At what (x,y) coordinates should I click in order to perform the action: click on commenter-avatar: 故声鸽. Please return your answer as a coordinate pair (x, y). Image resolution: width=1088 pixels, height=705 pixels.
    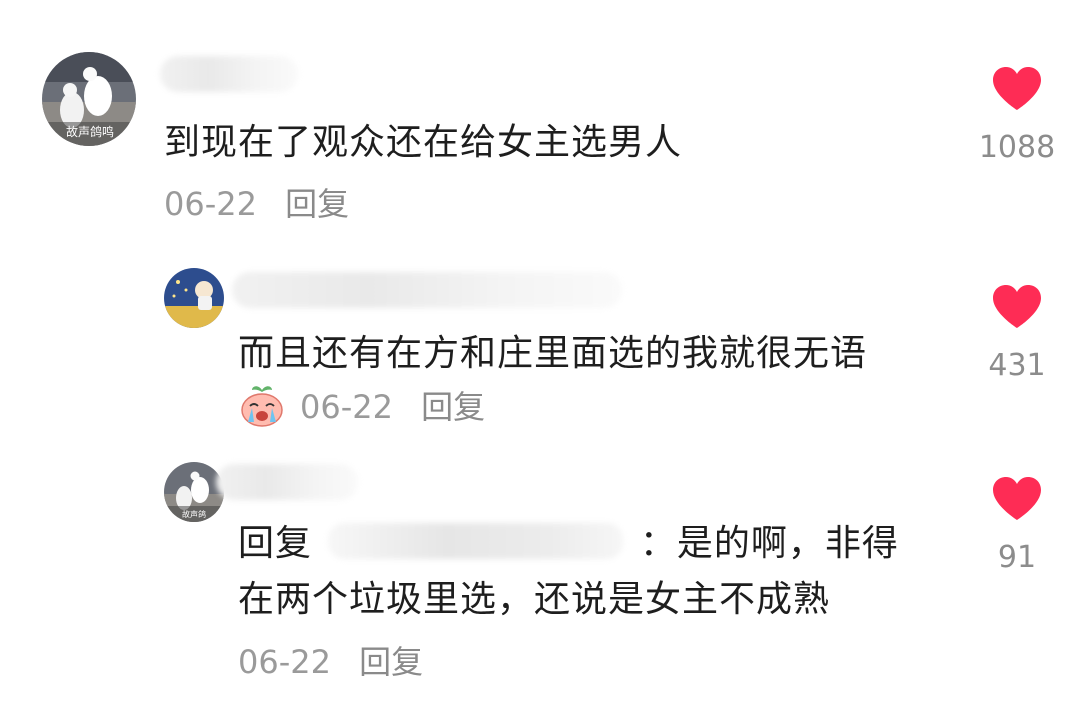
    Looking at the image, I should click on (194, 492).